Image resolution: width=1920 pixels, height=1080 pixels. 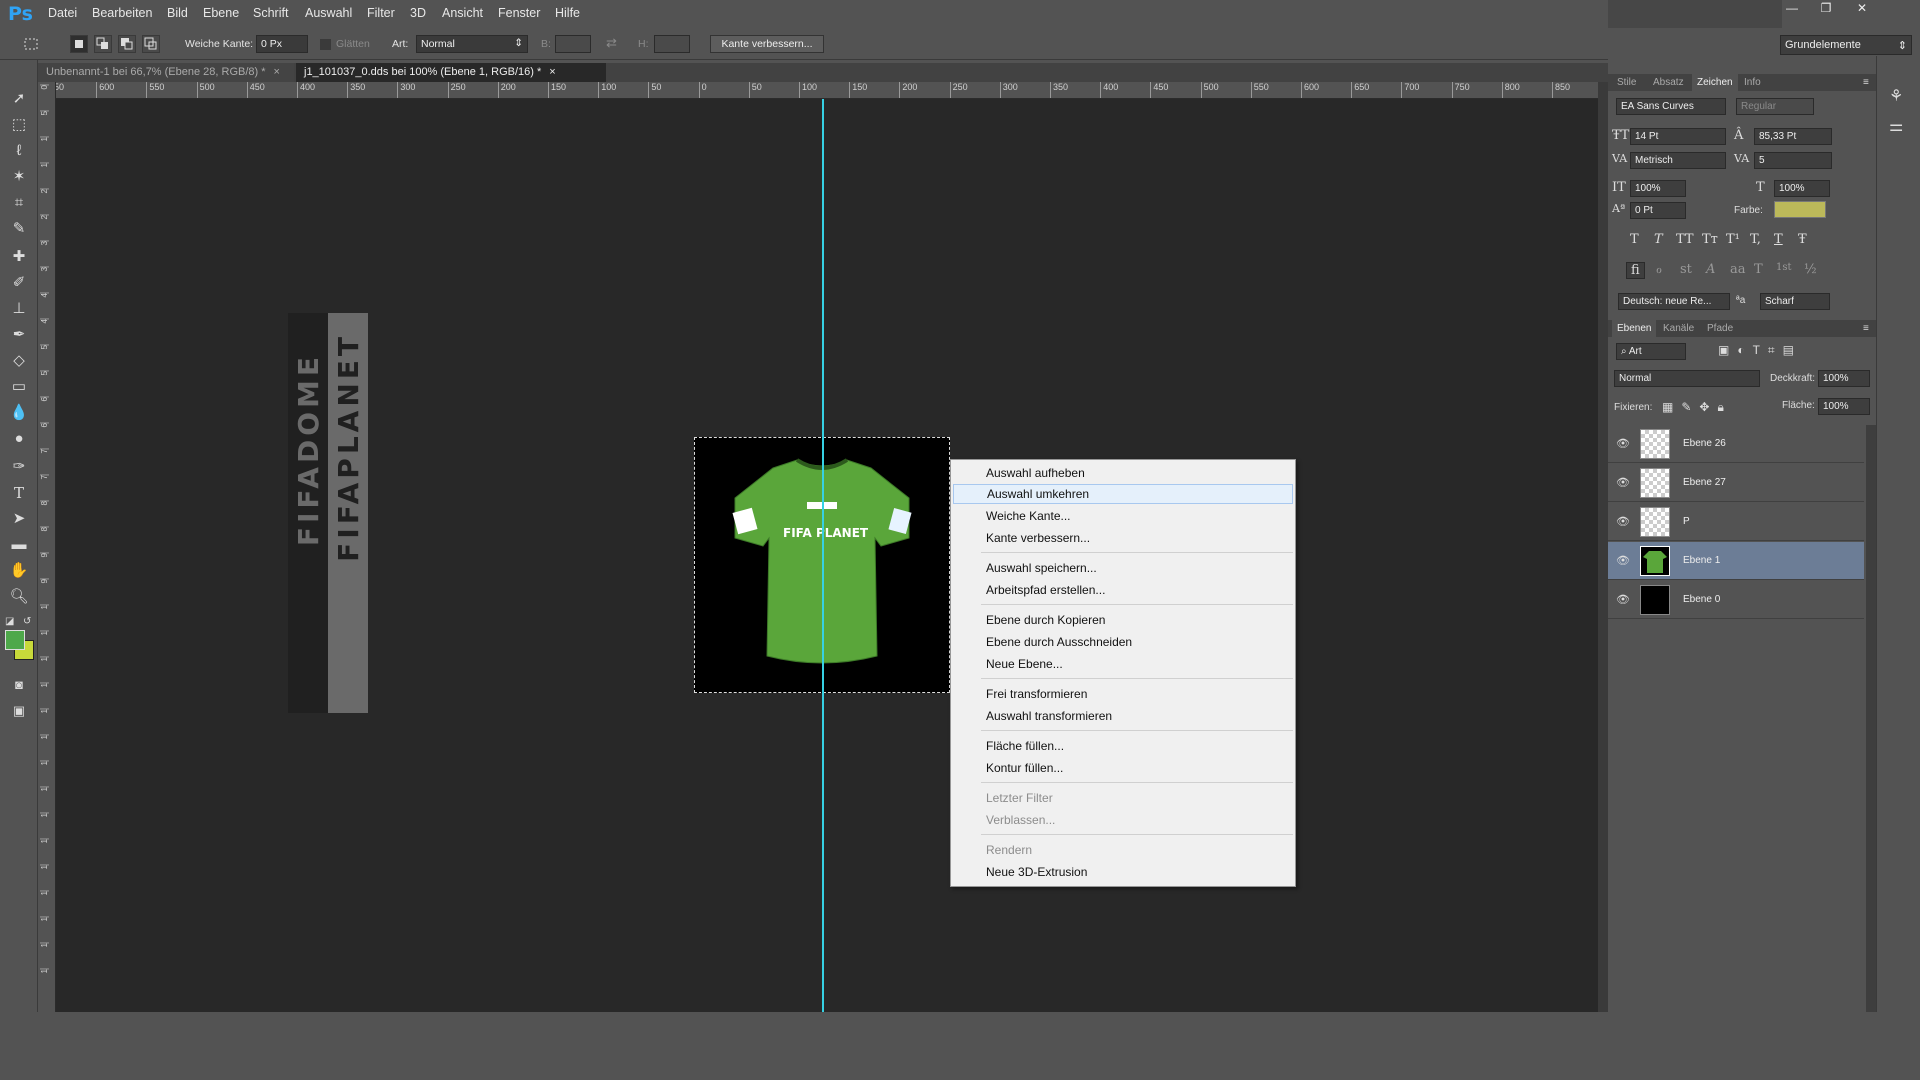 I want to click on tab-info: Info, so click(x=1752, y=82).